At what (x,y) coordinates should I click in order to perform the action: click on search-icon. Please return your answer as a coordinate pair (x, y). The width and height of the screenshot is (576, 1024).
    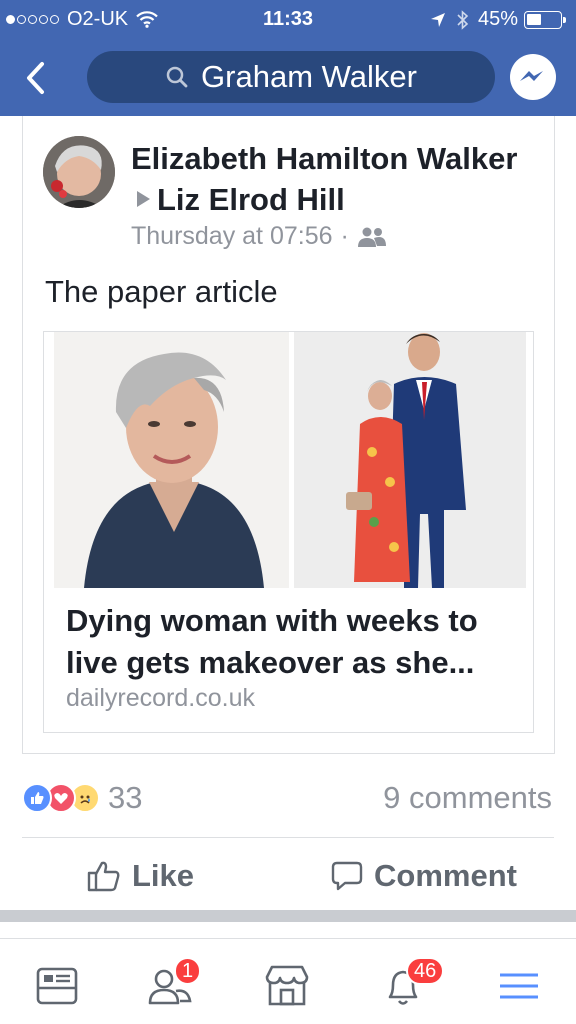
    Looking at the image, I should click on (177, 77).